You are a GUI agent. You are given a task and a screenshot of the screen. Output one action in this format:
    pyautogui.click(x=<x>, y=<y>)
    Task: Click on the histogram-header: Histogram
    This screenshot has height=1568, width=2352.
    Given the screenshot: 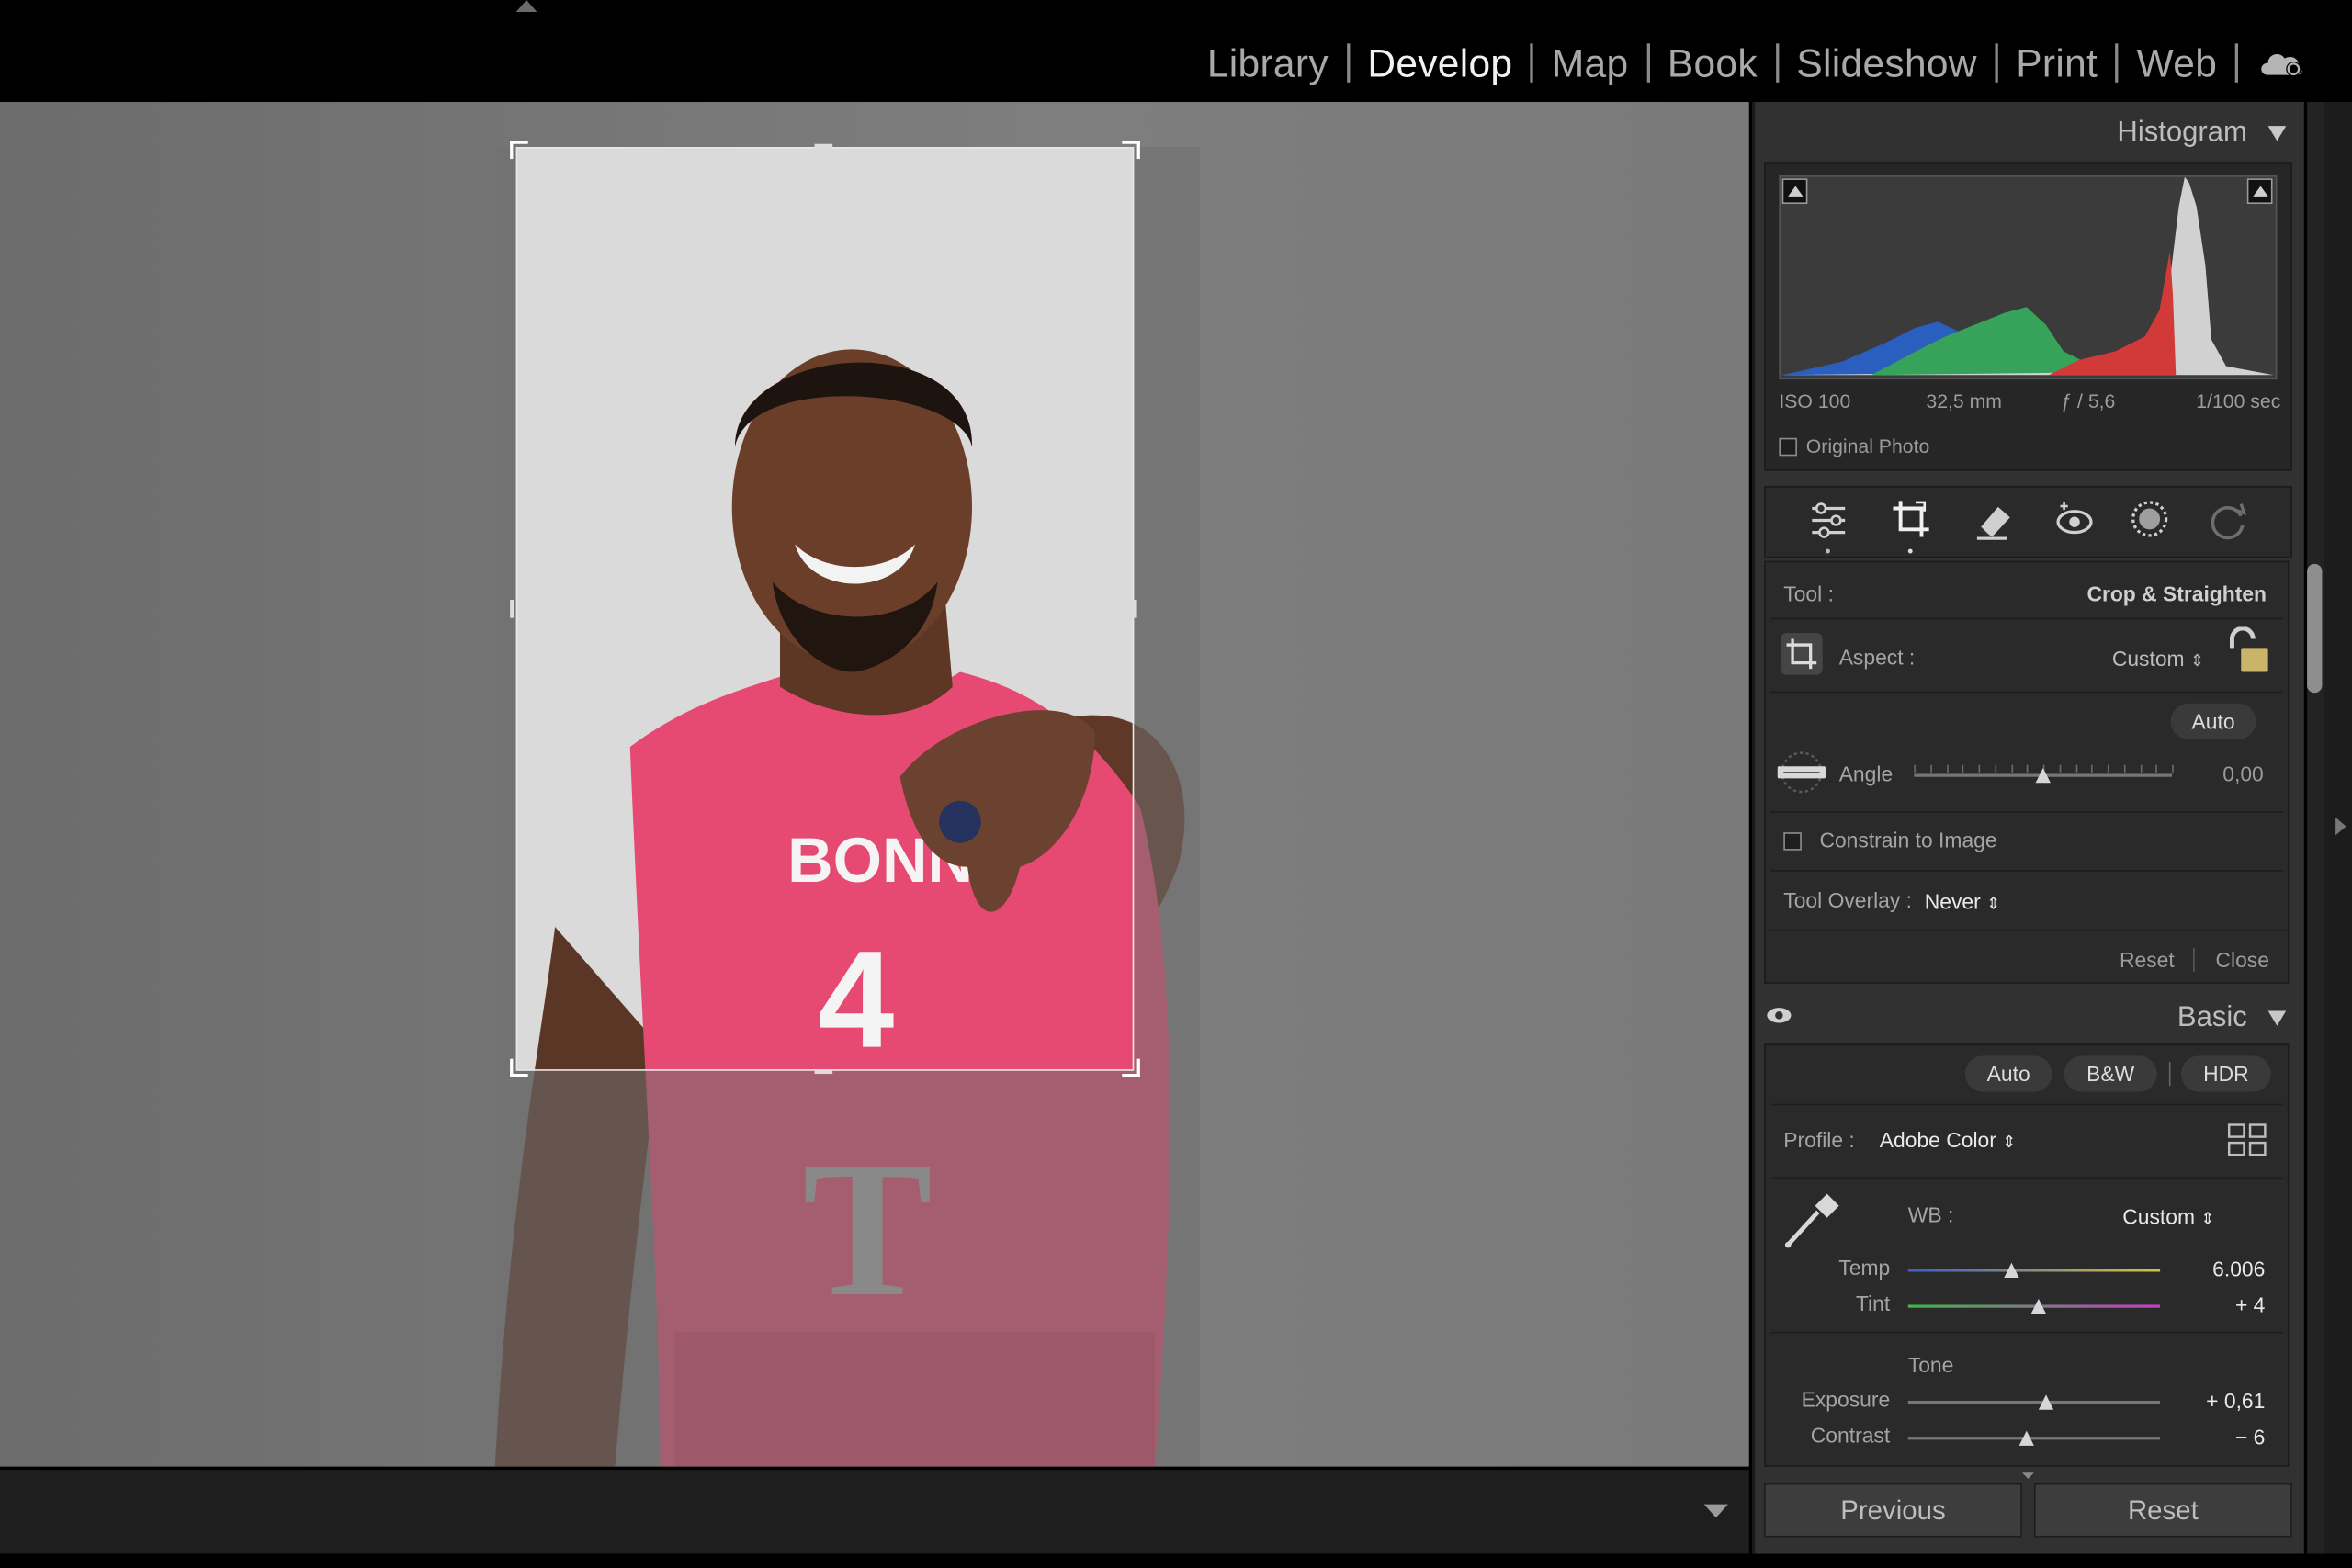 What is the action you would take?
    pyautogui.click(x=2202, y=134)
    